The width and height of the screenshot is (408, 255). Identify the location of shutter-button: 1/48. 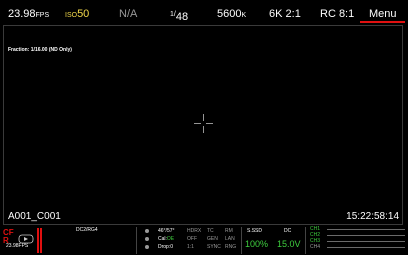
(179, 16).